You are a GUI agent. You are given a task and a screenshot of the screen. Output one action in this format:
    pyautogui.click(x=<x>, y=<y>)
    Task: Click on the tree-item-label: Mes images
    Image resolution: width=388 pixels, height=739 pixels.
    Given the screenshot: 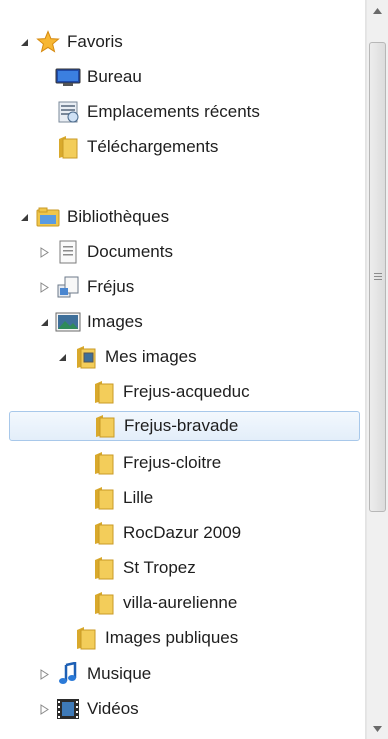 What is the action you would take?
    pyautogui.click(x=151, y=356)
    